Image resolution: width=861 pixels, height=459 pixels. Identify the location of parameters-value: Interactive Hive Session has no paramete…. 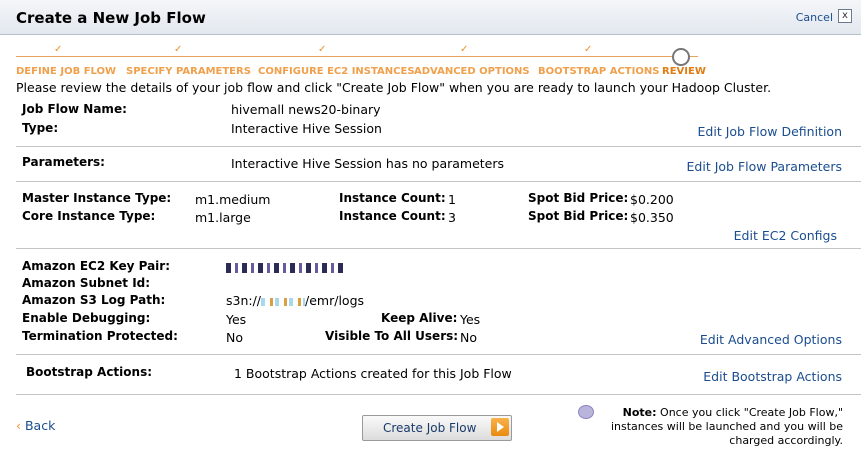
(368, 163).